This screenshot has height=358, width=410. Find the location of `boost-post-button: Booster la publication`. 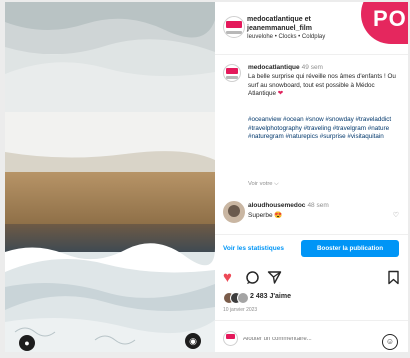

boost-post-button: Booster la publication is located at coordinates (350, 248).